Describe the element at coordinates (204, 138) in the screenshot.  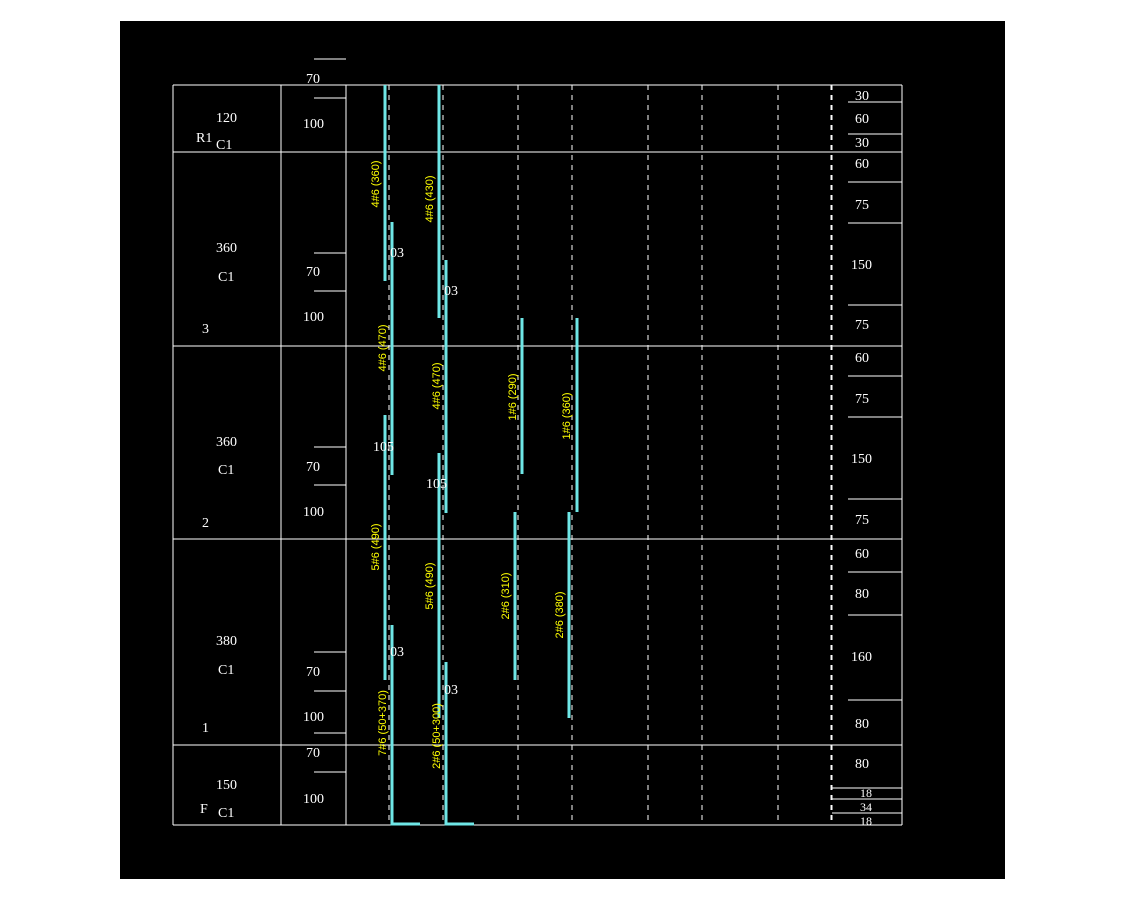
I see `floor-label: R1` at that location.